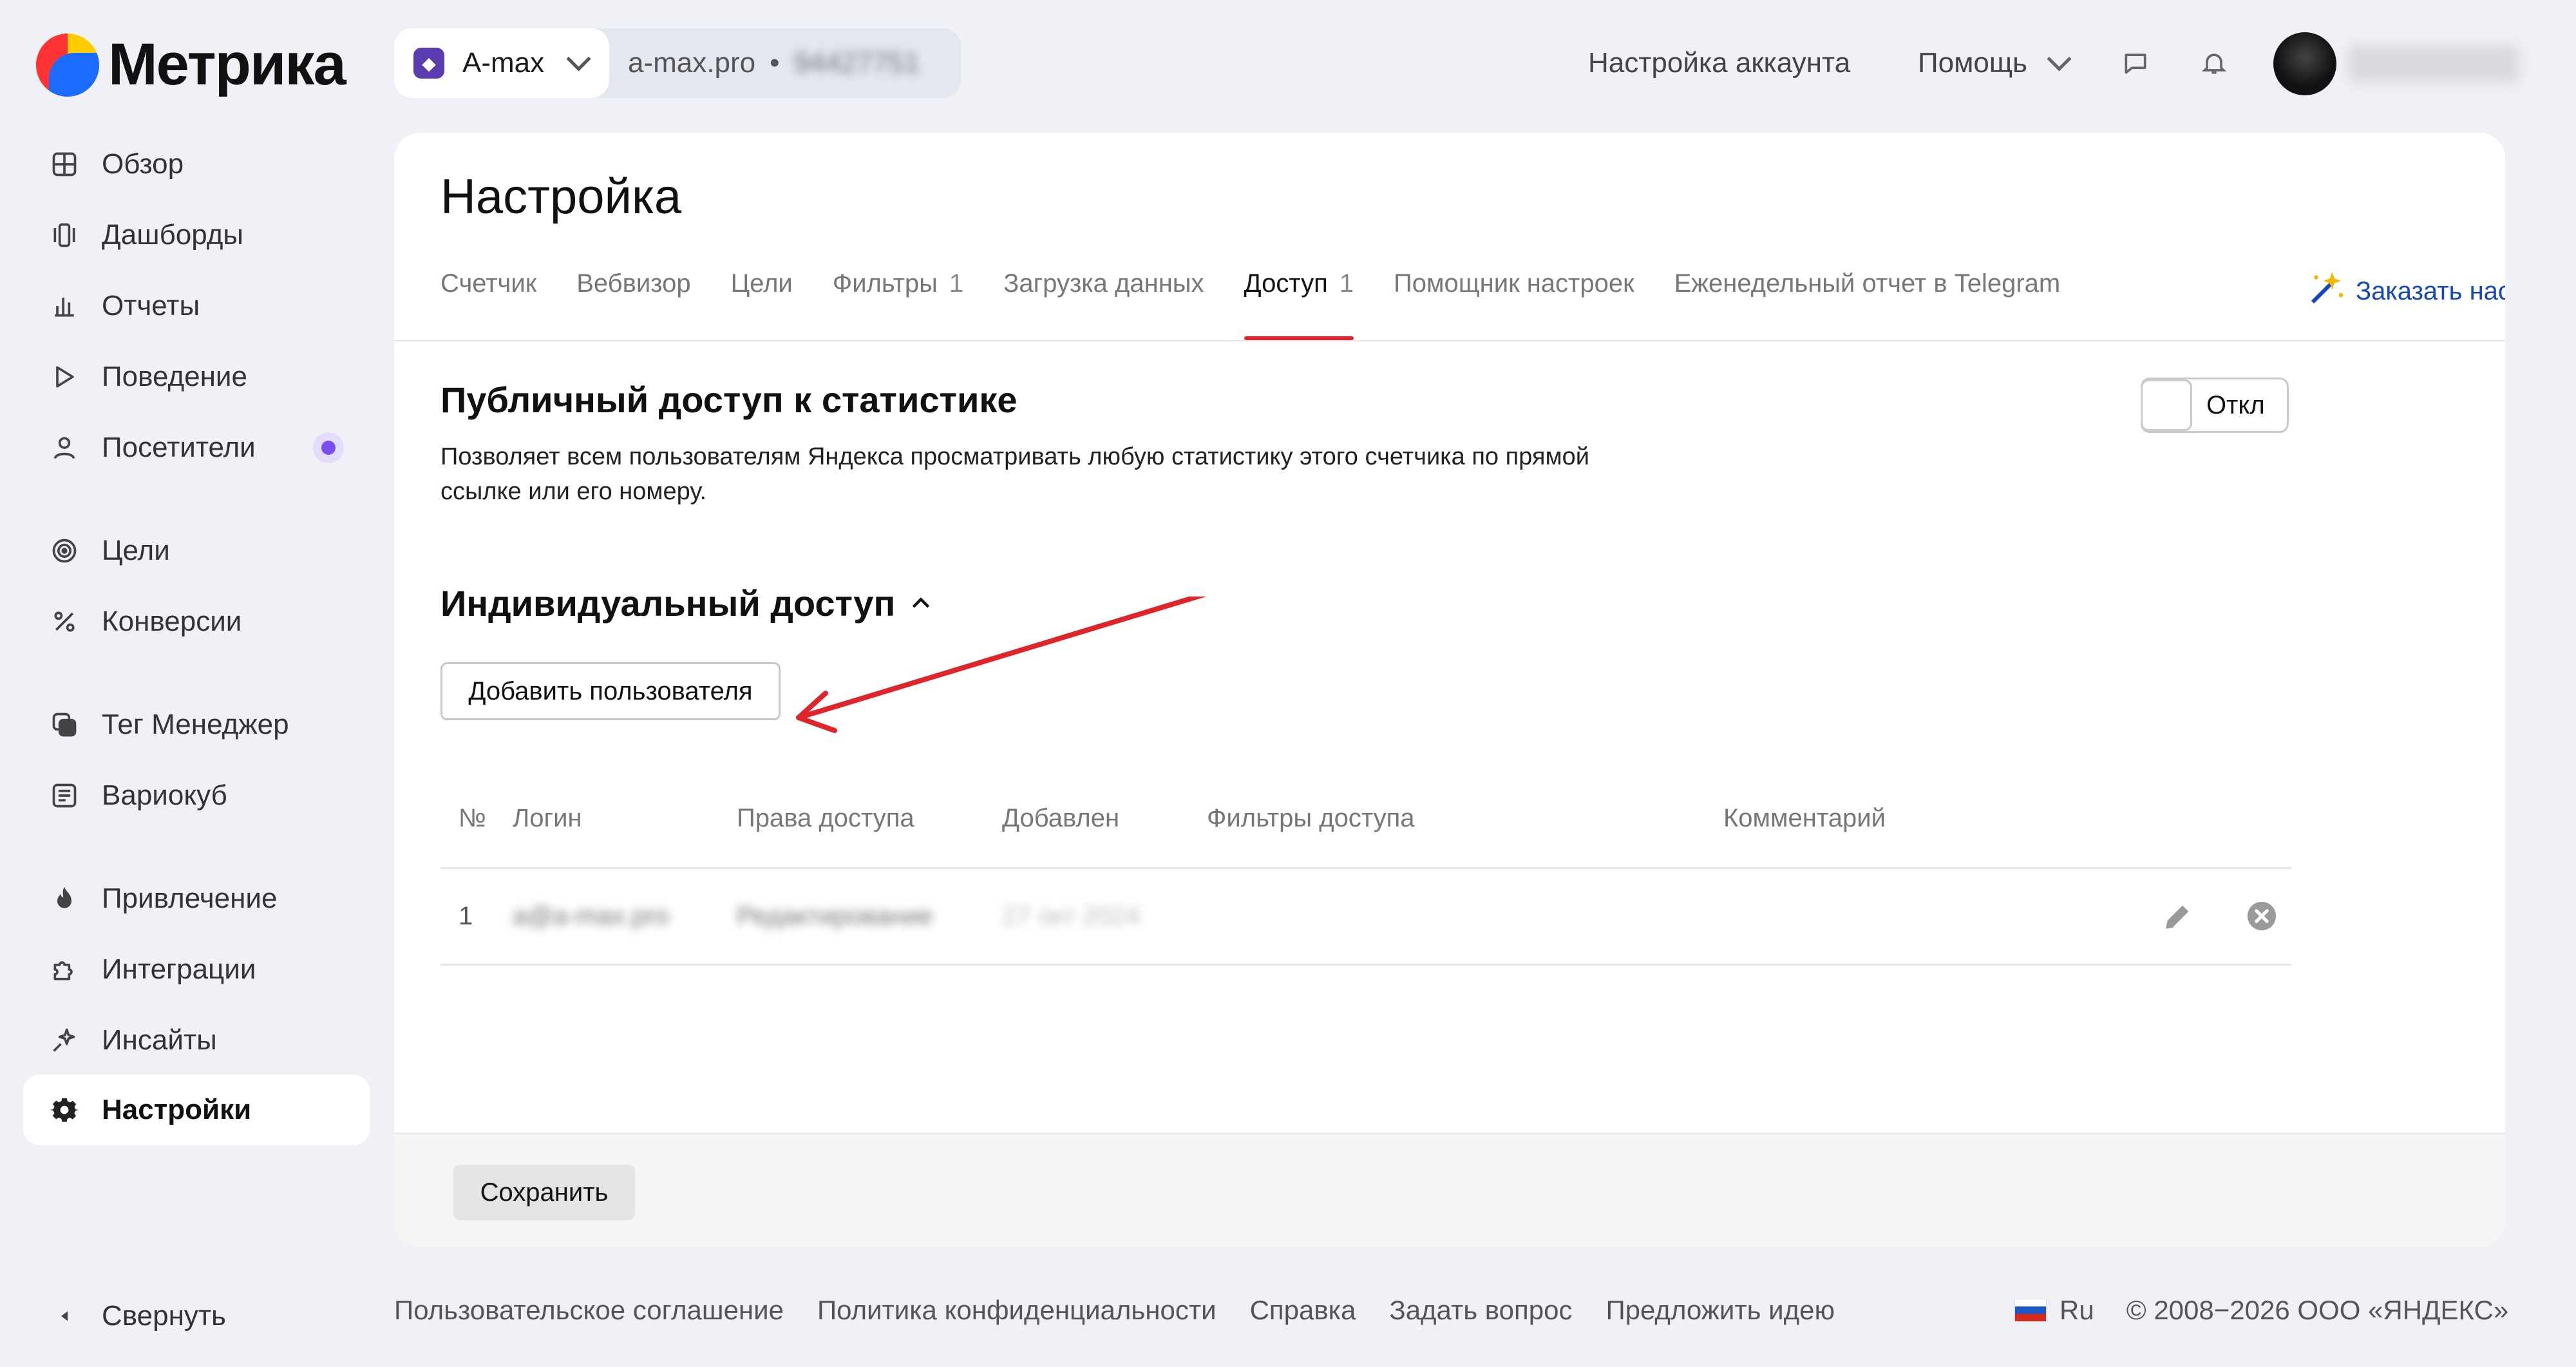 This screenshot has height=1367, width=2576. I want to click on counter-domain: a-max.pro, so click(692, 63).